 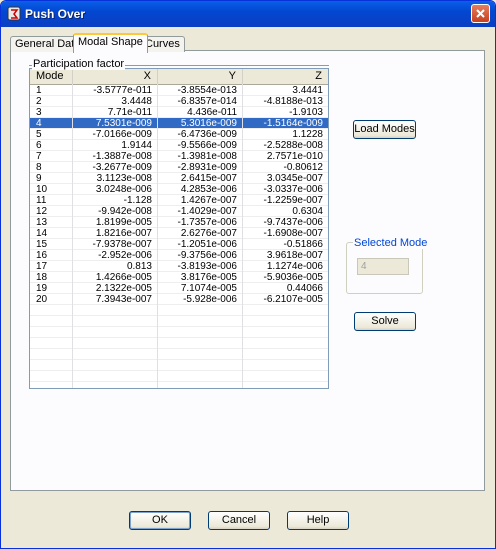 I want to click on row-divider, so click(x=179, y=381).